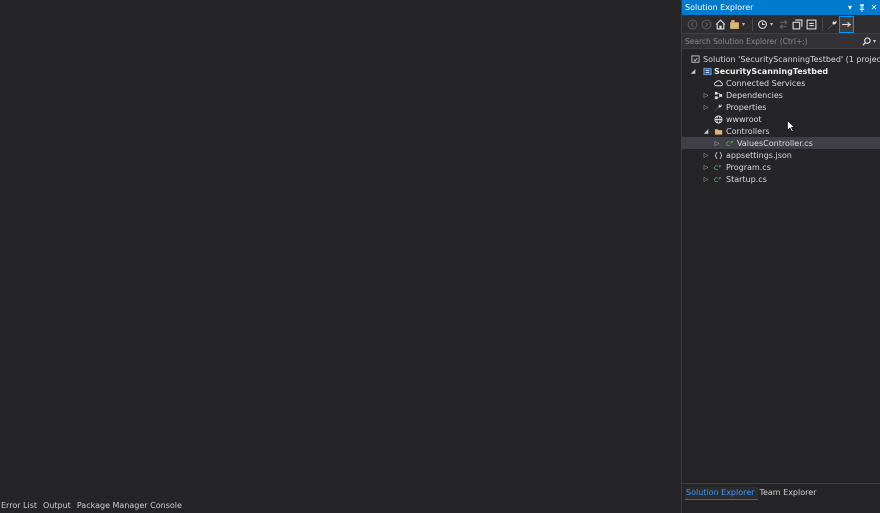 The width and height of the screenshot is (880, 513). Describe the element at coordinates (781, 7) in the screenshot. I see `solution-explorer-titlebar: Solution Explorer ▾ ✕` at that location.